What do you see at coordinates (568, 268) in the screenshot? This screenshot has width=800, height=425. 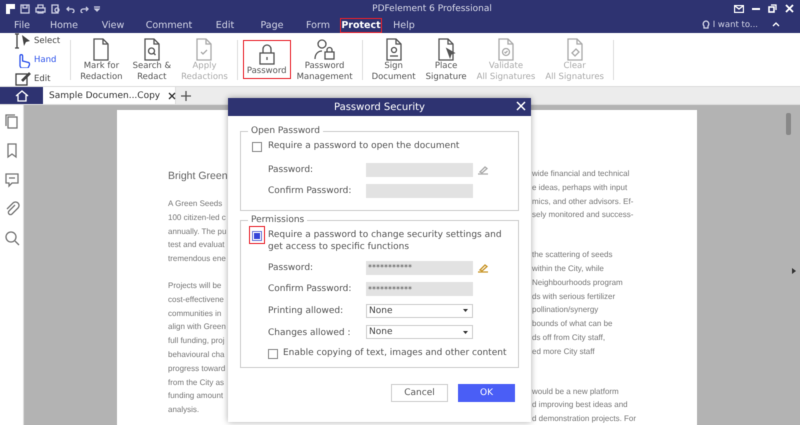 I see `document-text-line: within the City, while` at bounding box center [568, 268].